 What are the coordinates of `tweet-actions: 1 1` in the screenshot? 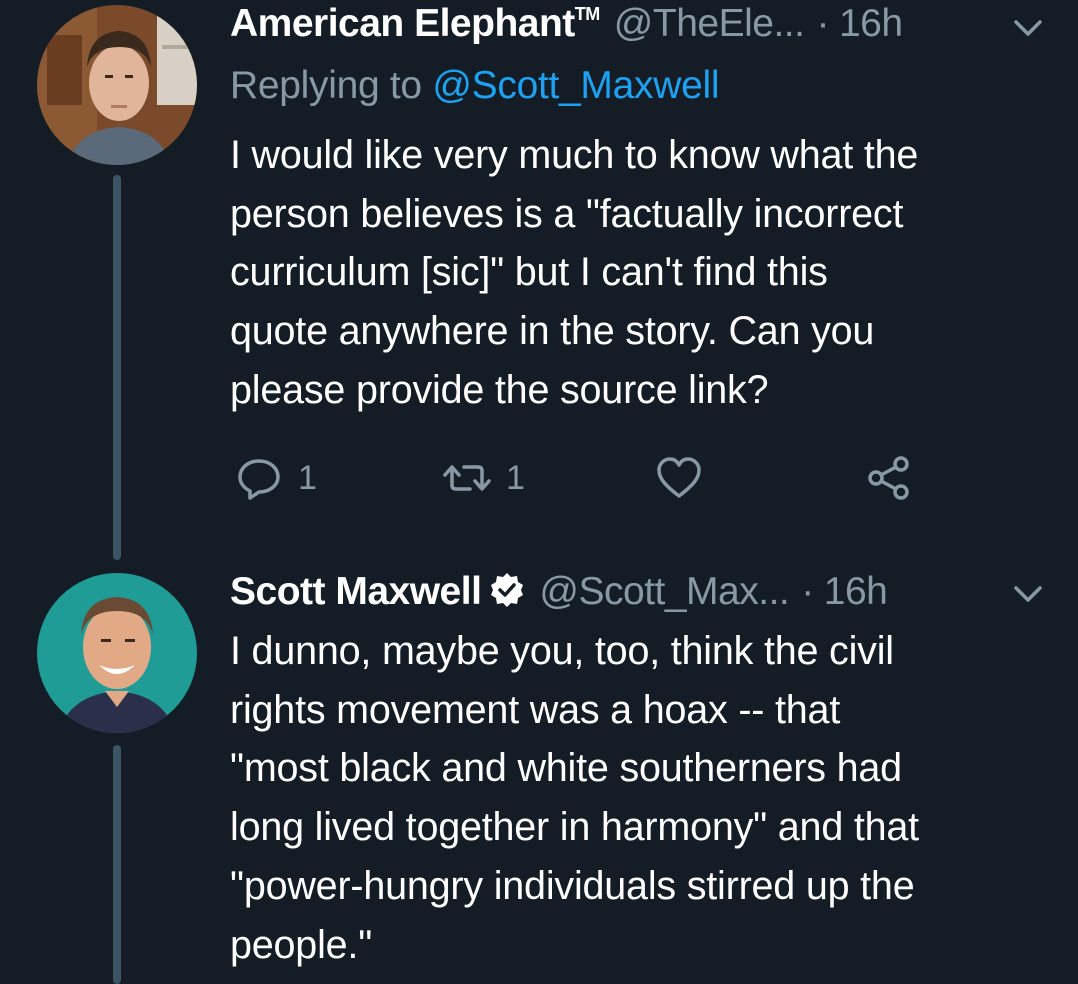 It's located at (580, 478).